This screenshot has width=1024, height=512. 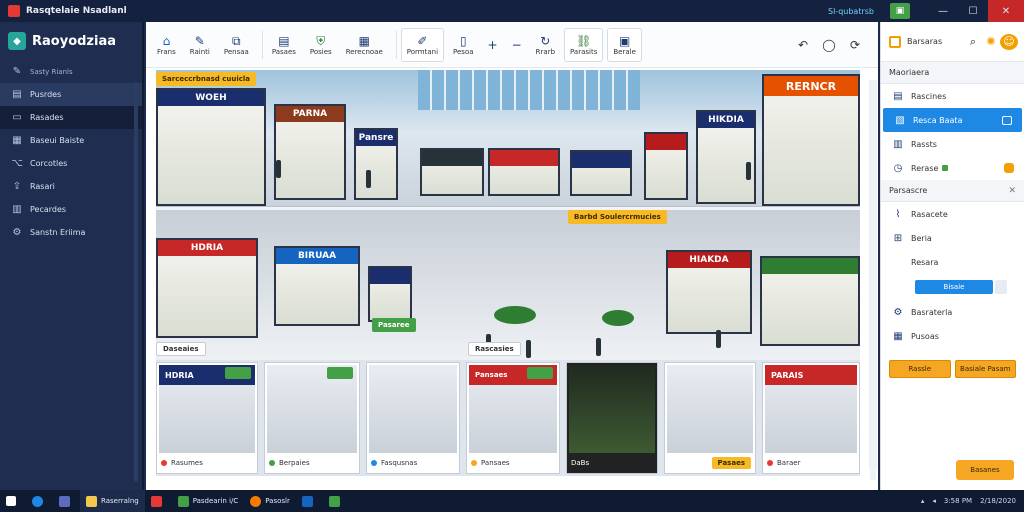 I want to click on document-button: ▯ Pesoa, so click(x=463, y=45).